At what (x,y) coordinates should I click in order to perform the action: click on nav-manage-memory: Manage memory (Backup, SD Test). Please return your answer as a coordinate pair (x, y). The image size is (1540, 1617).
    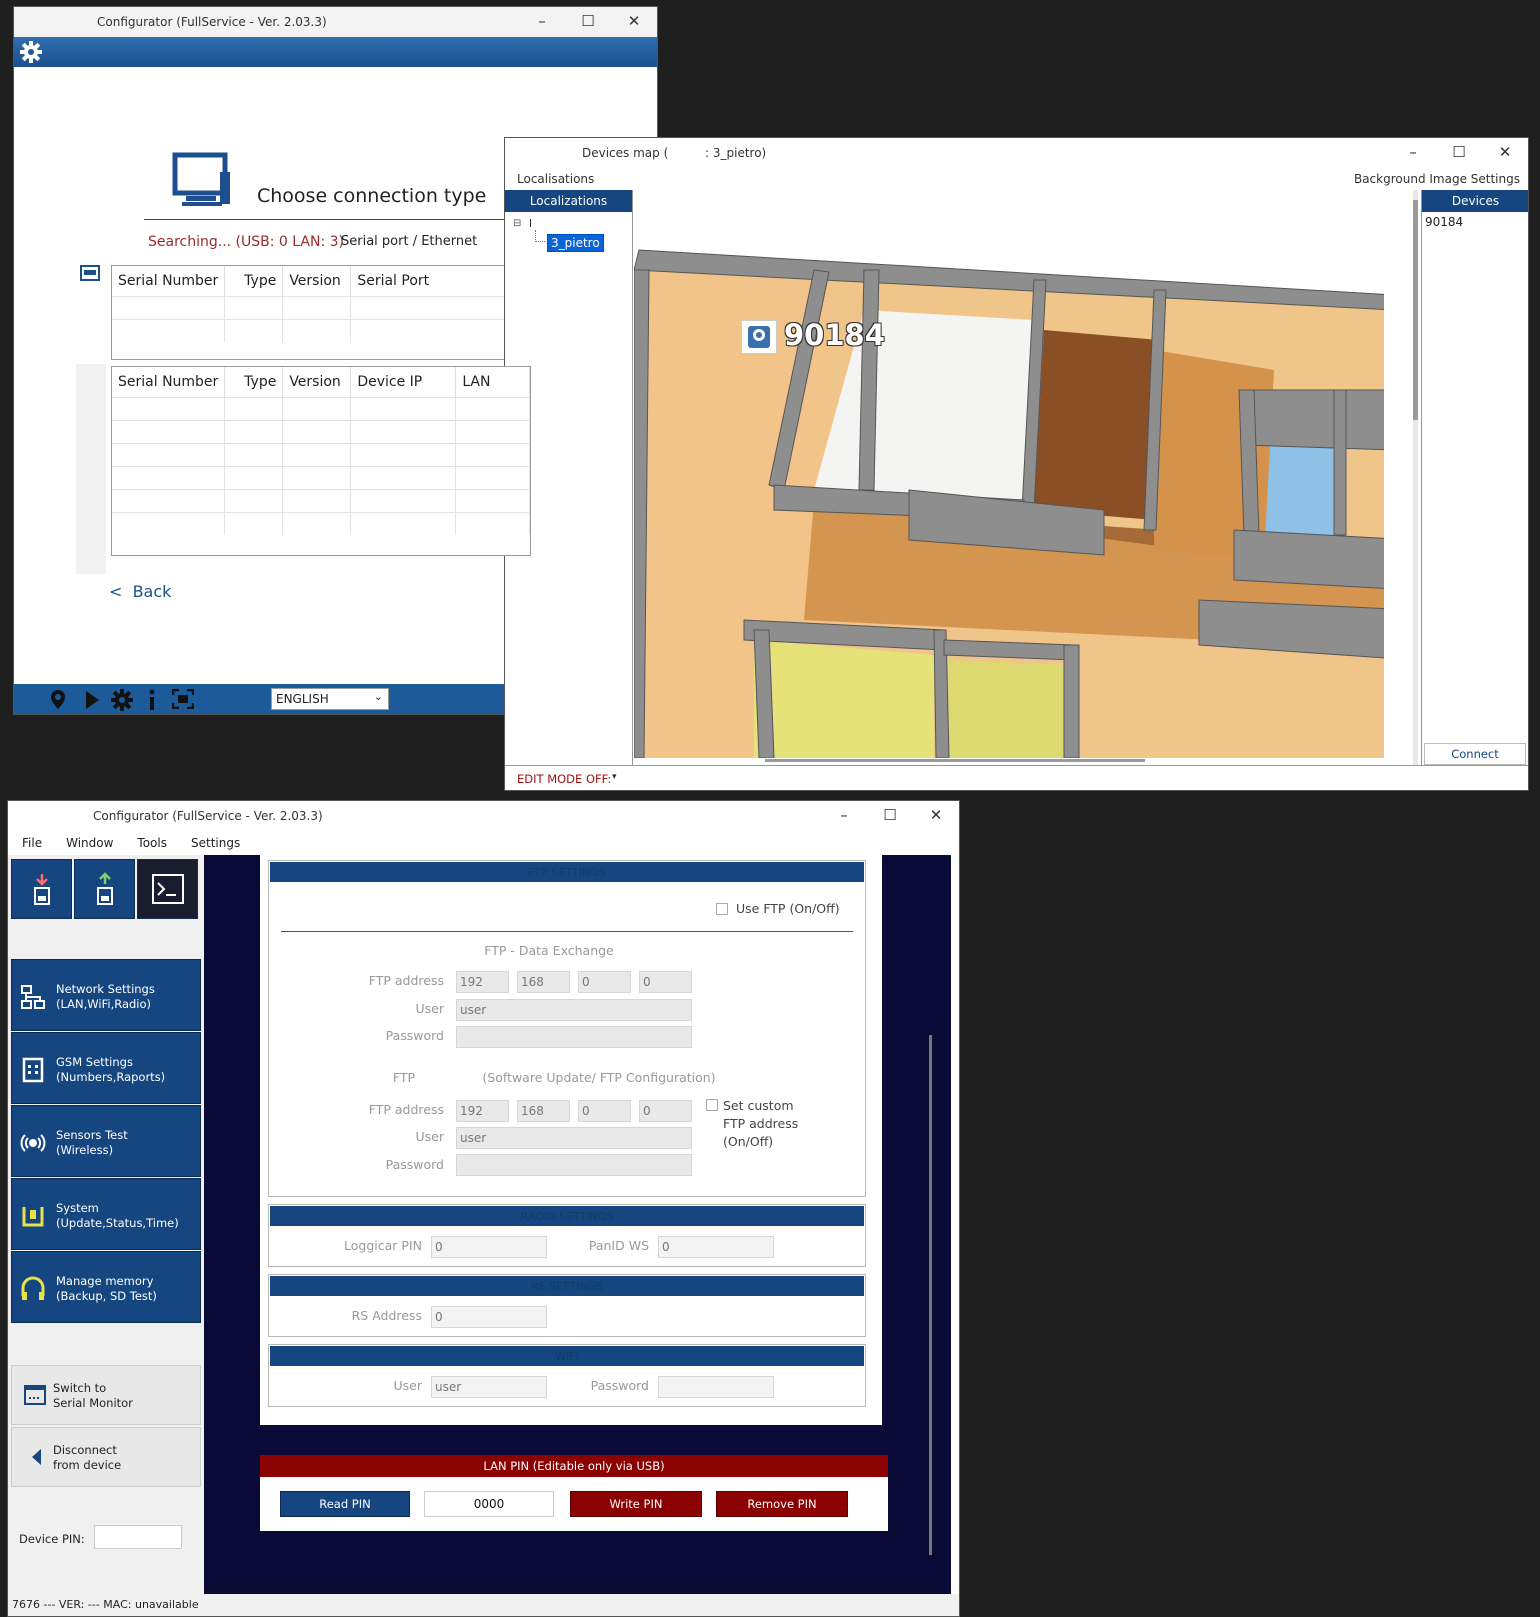
    Looking at the image, I should click on (106, 1287).